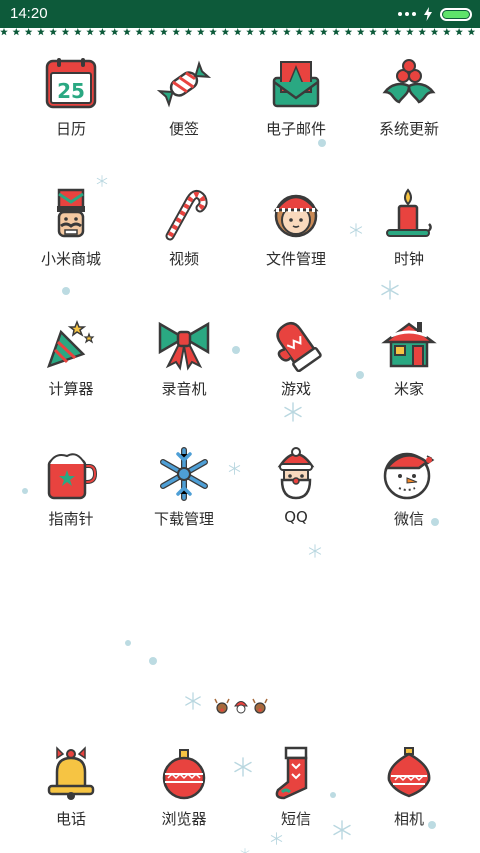 This screenshot has width=480, height=853. I want to click on app-label: 相机, so click(408, 819).